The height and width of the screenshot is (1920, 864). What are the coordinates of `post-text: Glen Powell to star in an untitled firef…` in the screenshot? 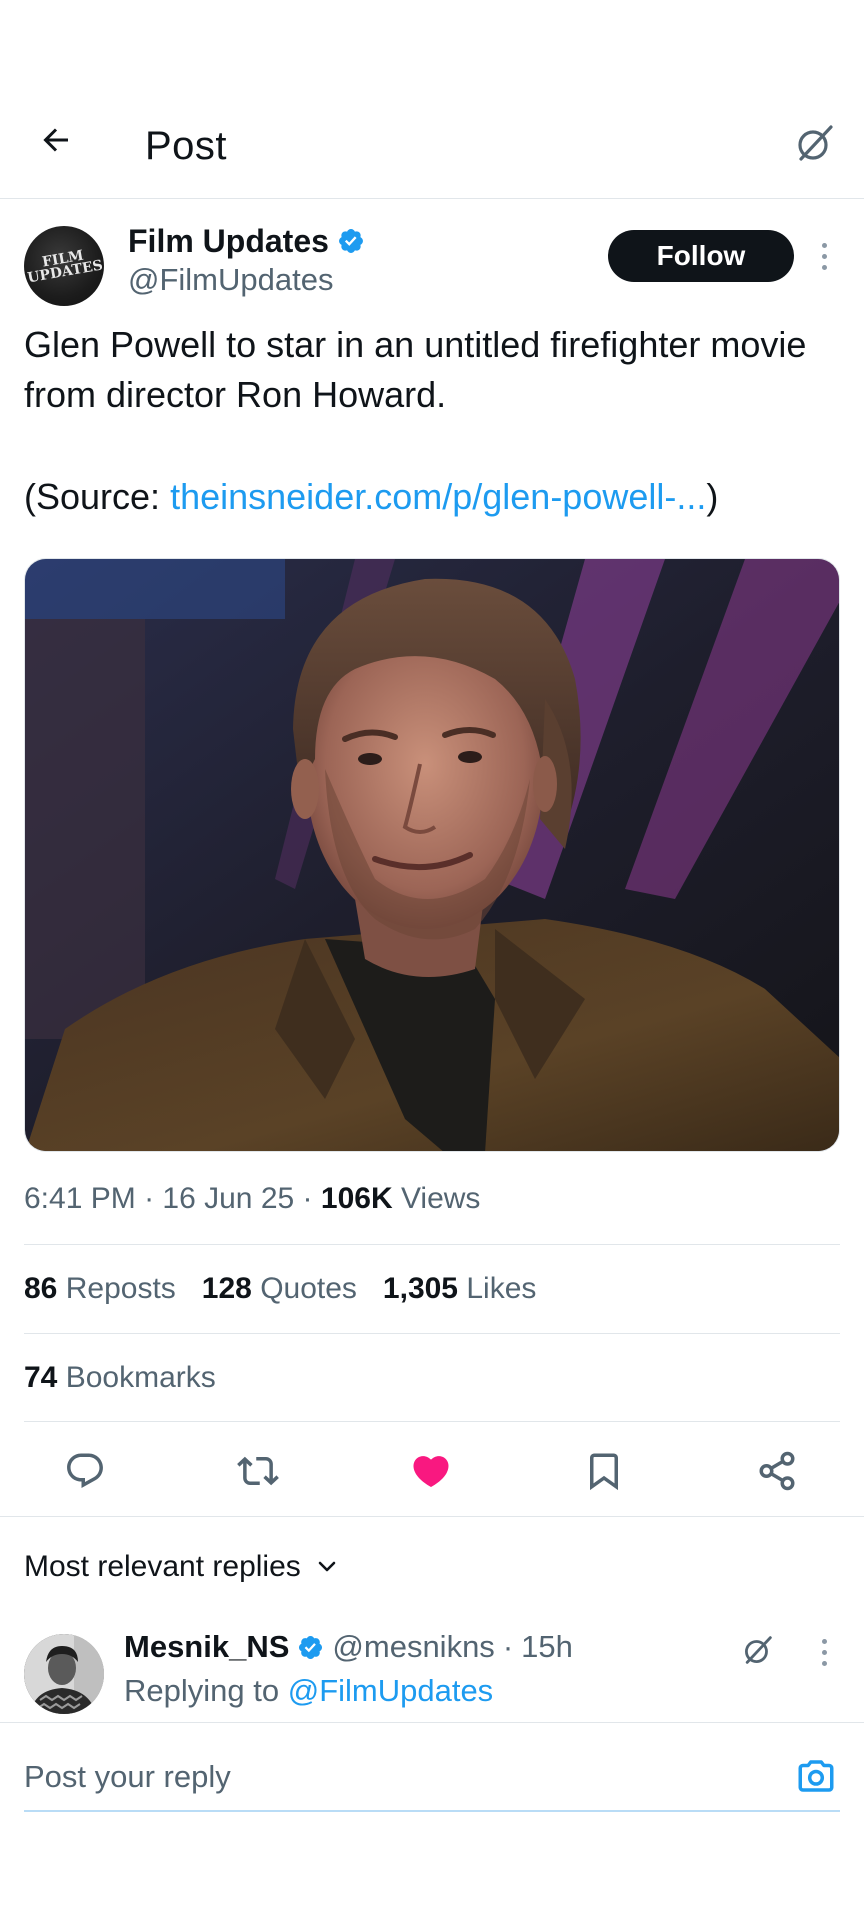 It's located at (415, 369).